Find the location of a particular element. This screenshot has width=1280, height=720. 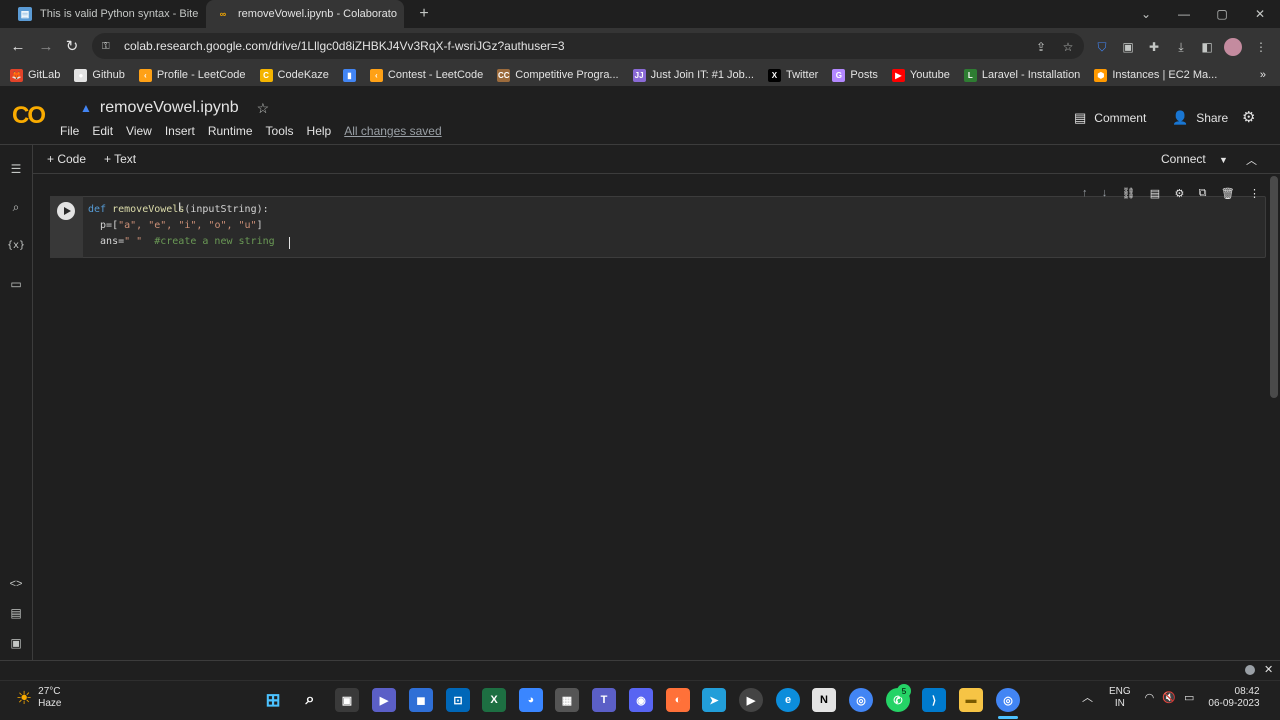

bookmark-item: 🦊 GitLab is located at coordinates (35, 75).